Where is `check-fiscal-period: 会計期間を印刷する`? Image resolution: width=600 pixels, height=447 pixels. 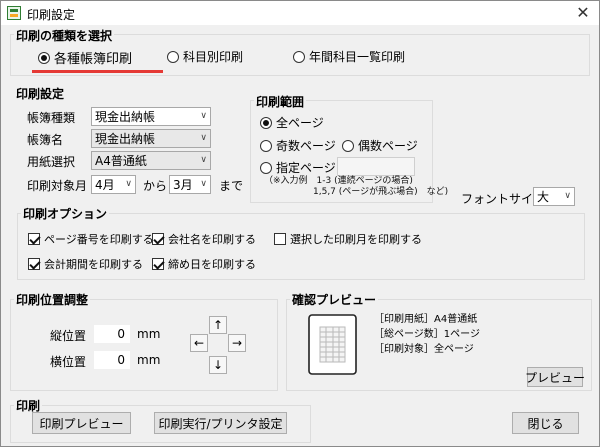
check-fiscal-period: 会計期間を印刷する is located at coordinates (85, 264).